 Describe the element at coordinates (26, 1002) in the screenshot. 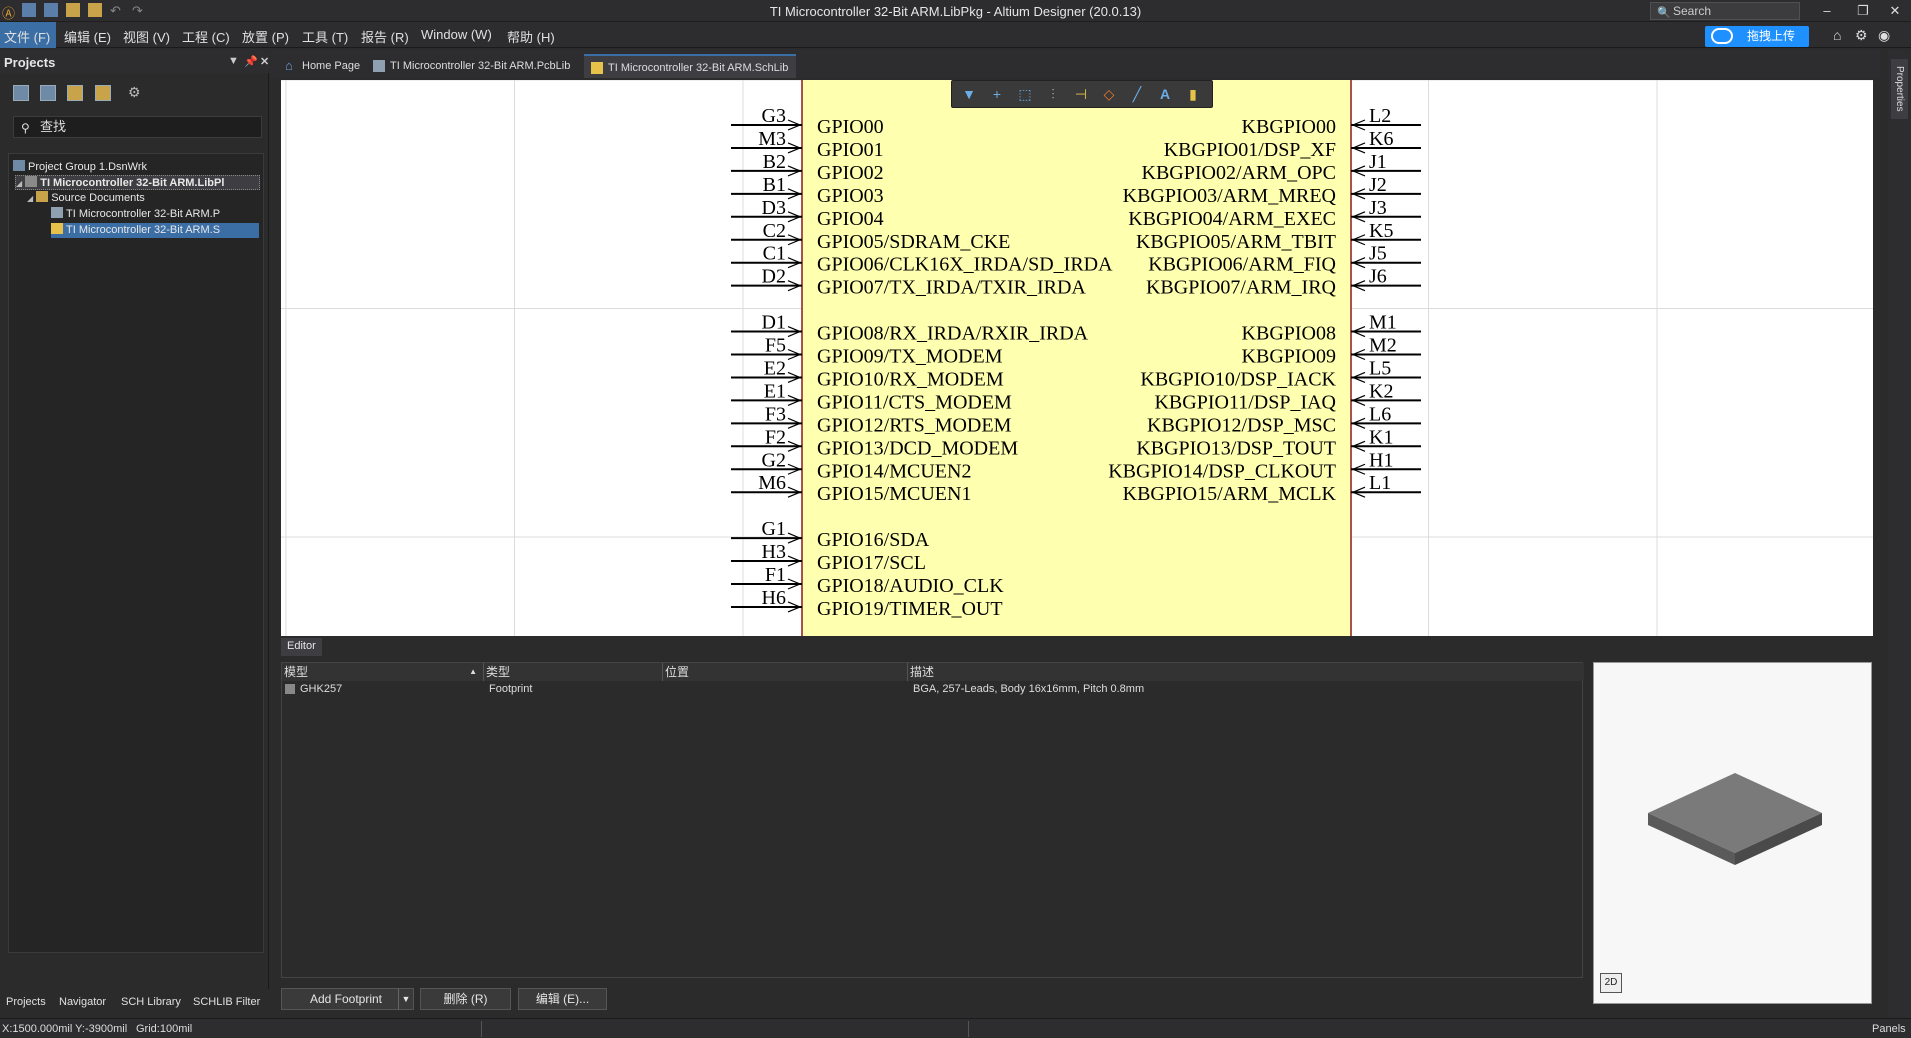

I see `tab-projects: Projects` at that location.